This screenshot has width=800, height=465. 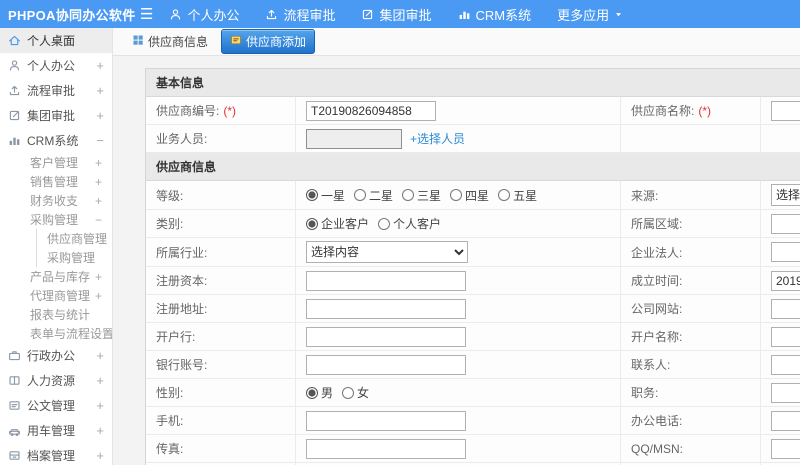 What do you see at coordinates (268, 41) in the screenshot?
I see `tab-supplier-add: 供应商添加` at bounding box center [268, 41].